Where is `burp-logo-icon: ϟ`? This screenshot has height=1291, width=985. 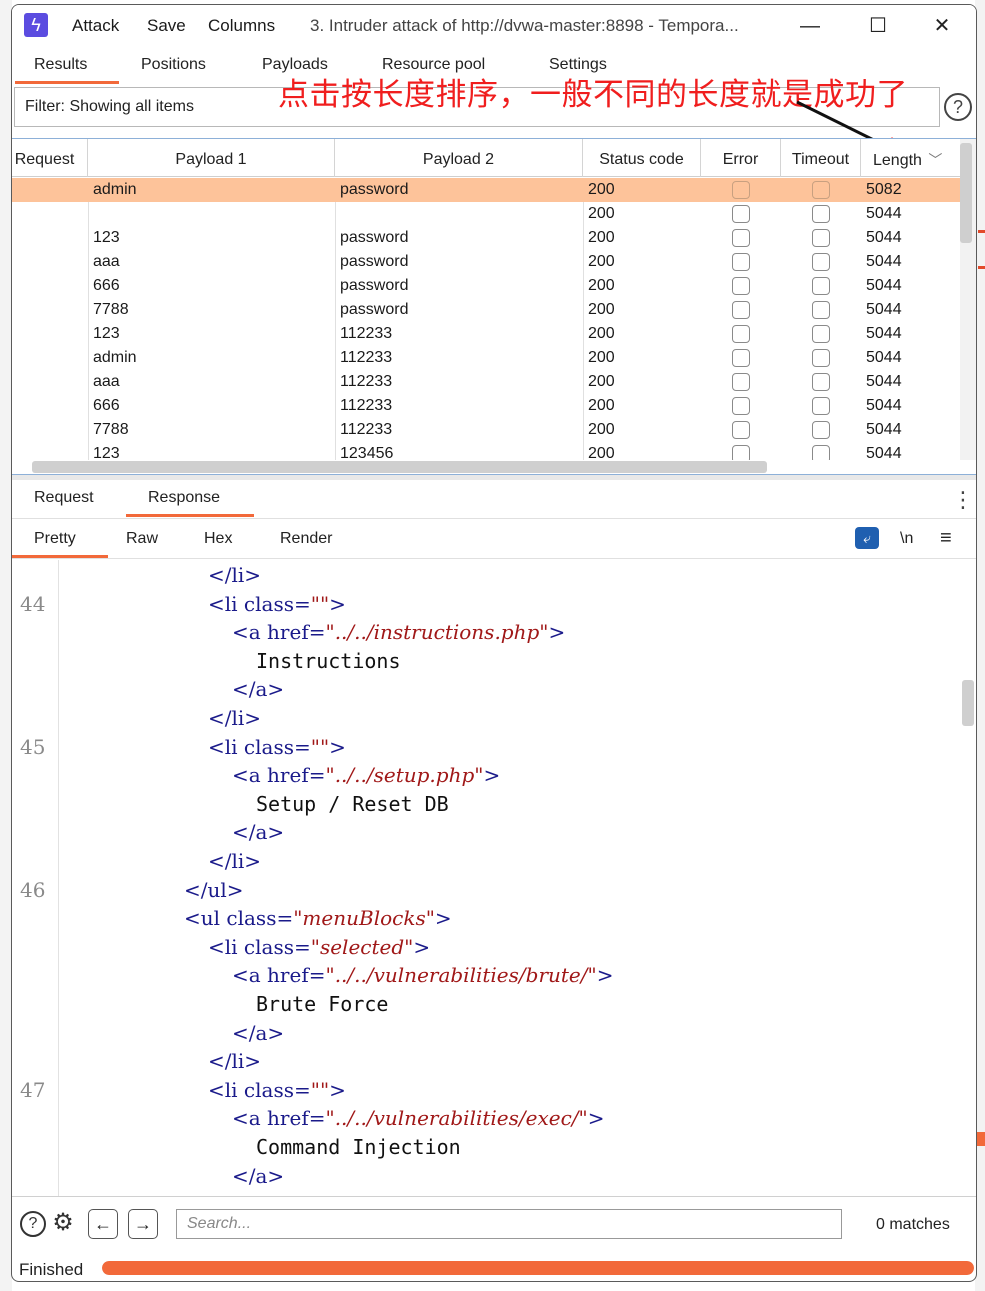 burp-logo-icon: ϟ is located at coordinates (36, 25).